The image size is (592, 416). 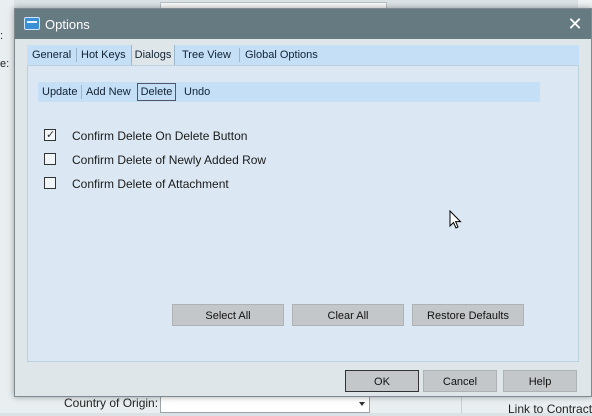 What do you see at coordinates (2, 36) in the screenshot?
I see `background-label: :` at bounding box center [2, 36].